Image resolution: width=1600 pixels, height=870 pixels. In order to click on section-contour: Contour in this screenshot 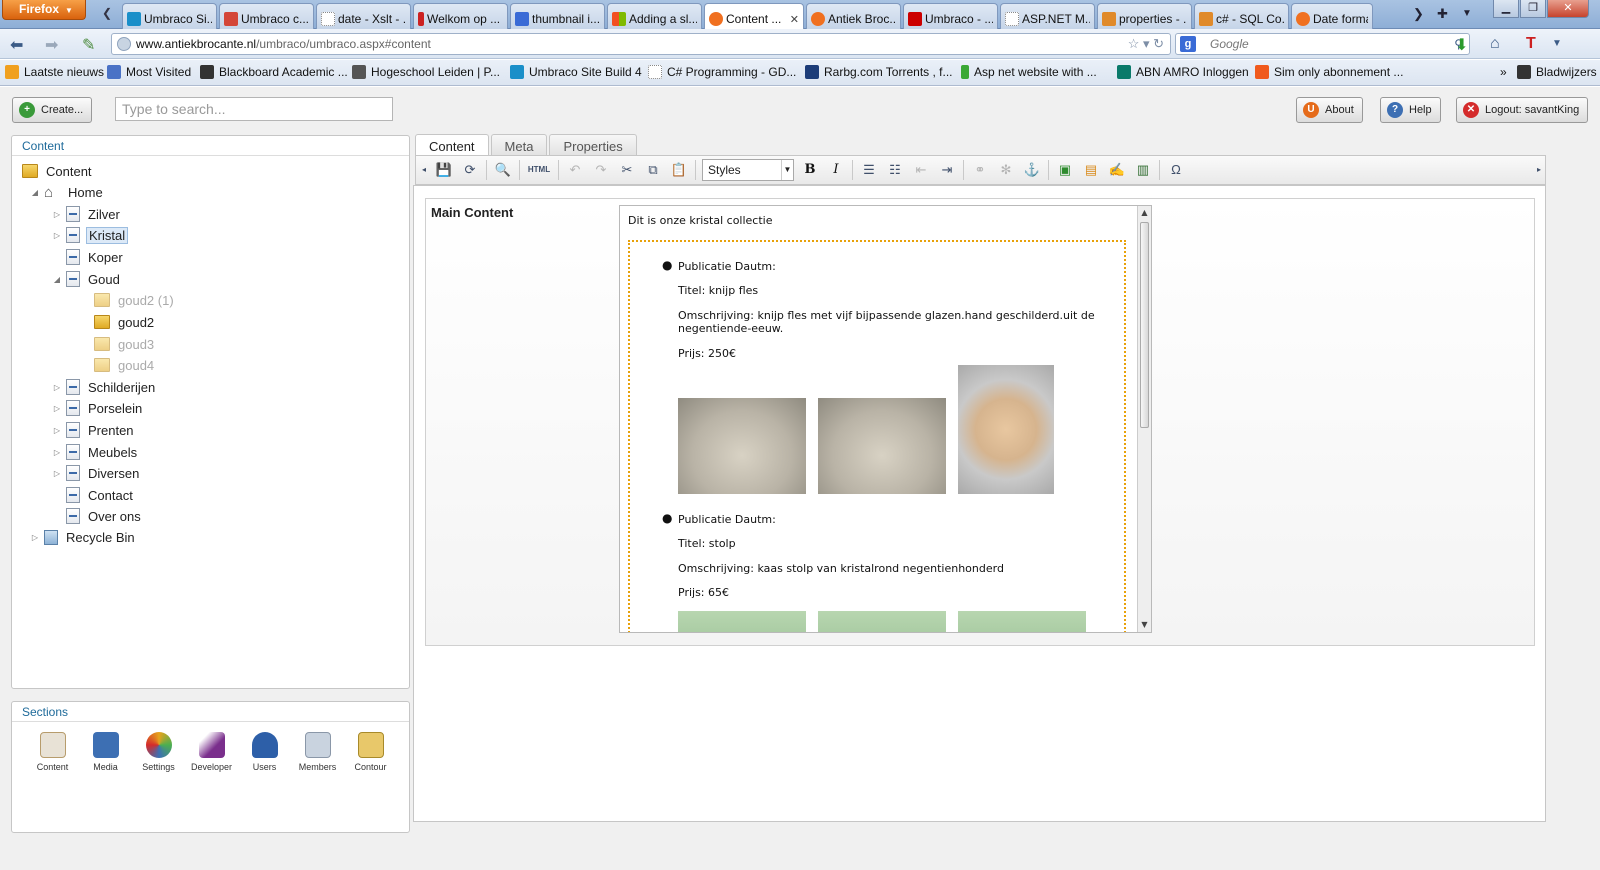, I will do `click(370, 752)`.